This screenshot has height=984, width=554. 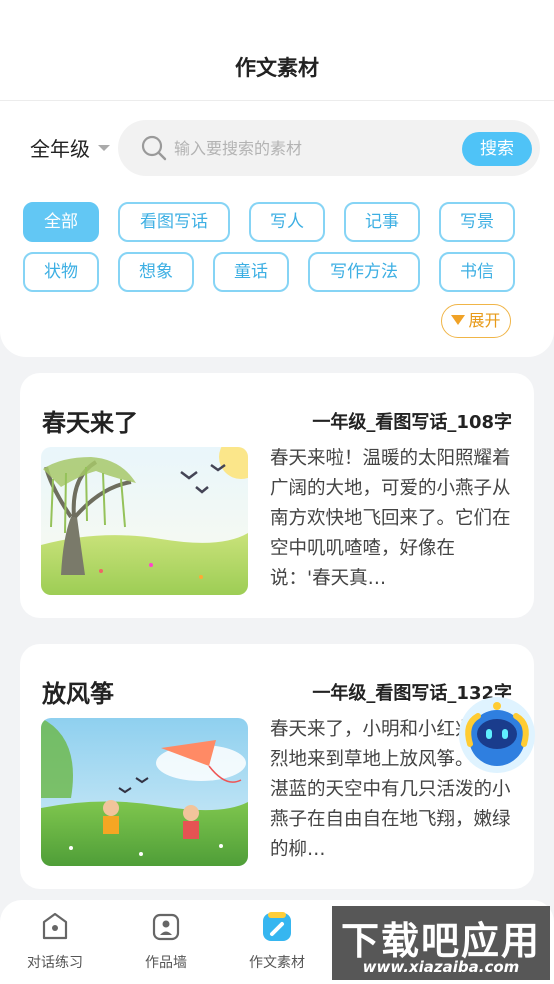 I want to click on grade-selector: 全年级, so click(x=70, y=147).